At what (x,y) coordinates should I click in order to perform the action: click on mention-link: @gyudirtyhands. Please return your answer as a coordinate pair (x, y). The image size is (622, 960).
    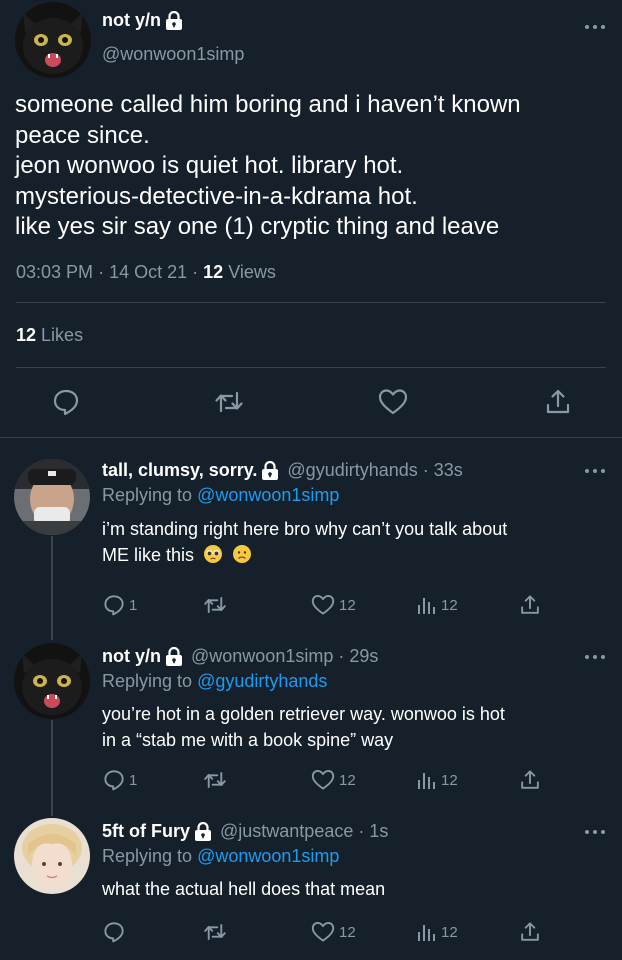
    Looking at the image, I should click on (262, 681).